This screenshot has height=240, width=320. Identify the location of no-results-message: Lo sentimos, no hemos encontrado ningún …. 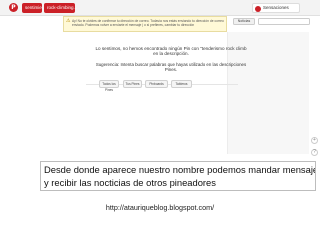
(171, 51).